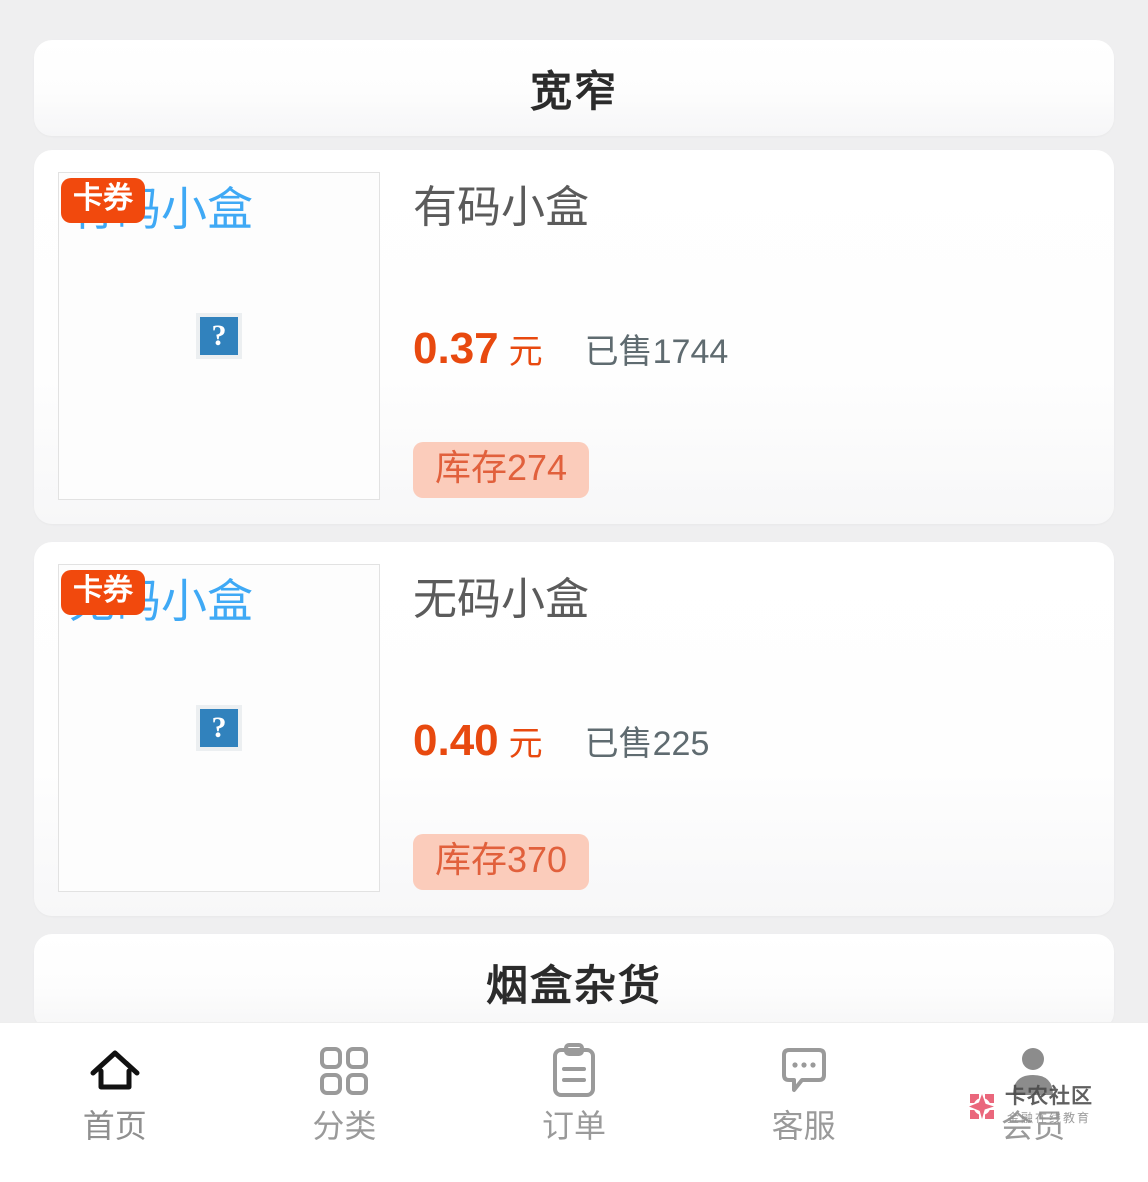 The height and width of the screenshot is (1182, 1148). What do you see at coordinates (501, 862) in the screenshot?
I see `stock-badge: 库存370` at bounding box center [501, 862].